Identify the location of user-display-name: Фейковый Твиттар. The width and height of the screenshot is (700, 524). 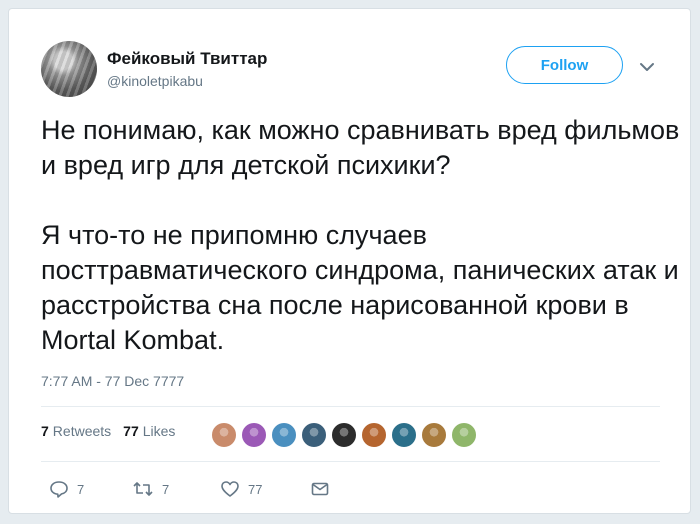
(187, 59).